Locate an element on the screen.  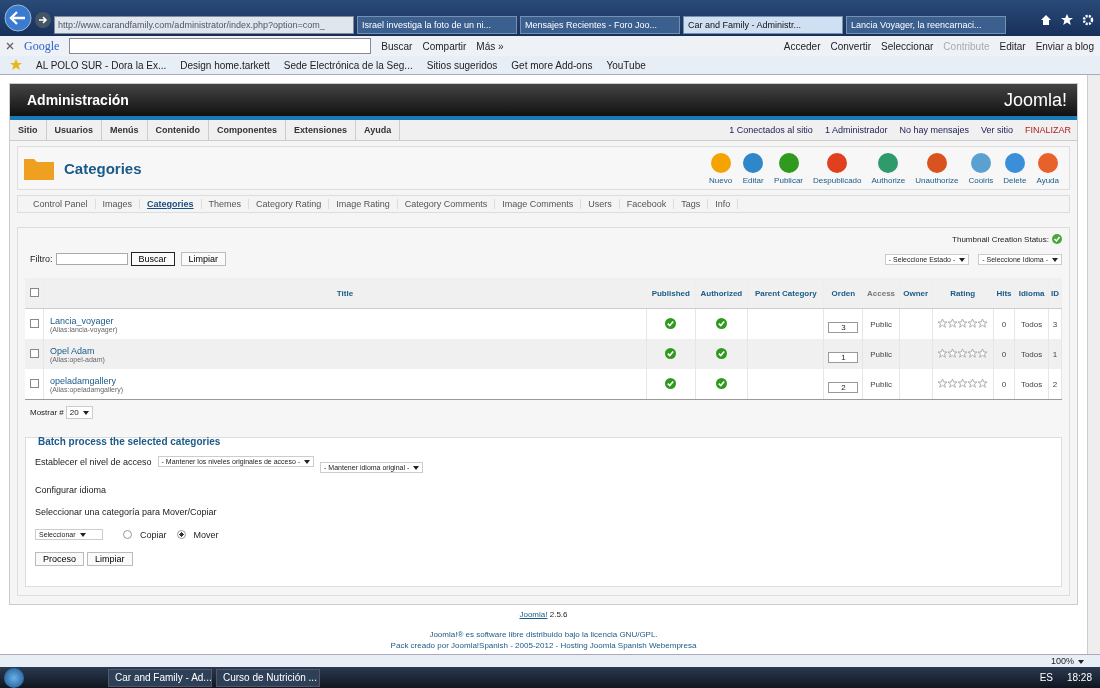
order-field: 1 is located at coordinates (843, 357).